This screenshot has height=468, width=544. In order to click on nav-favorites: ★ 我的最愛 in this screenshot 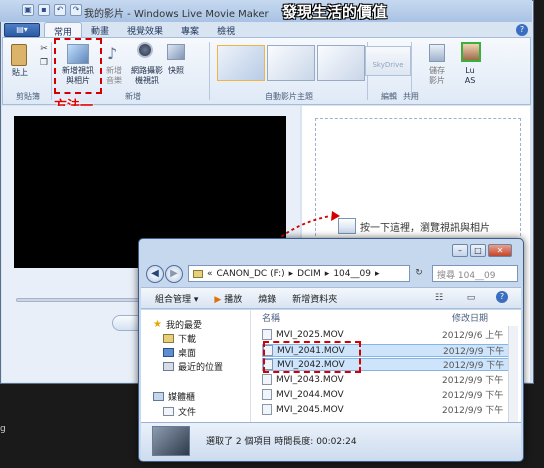, I will do `click(177, 324)`.